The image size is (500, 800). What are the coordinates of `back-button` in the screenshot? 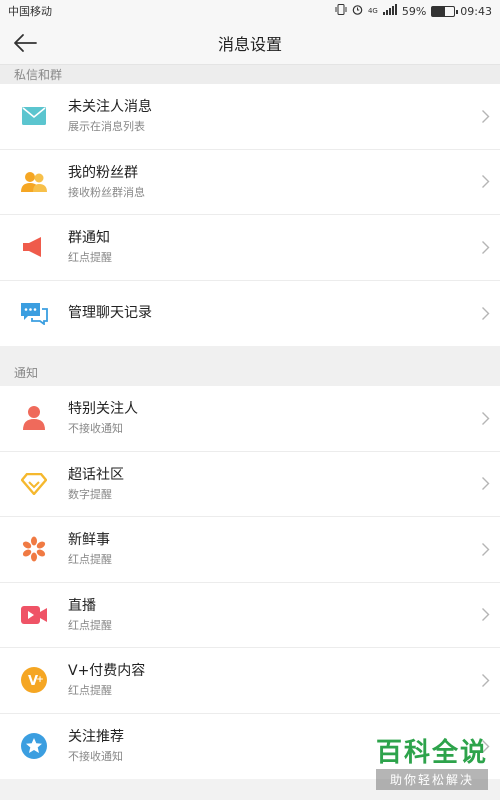 It's located at (25, 43).